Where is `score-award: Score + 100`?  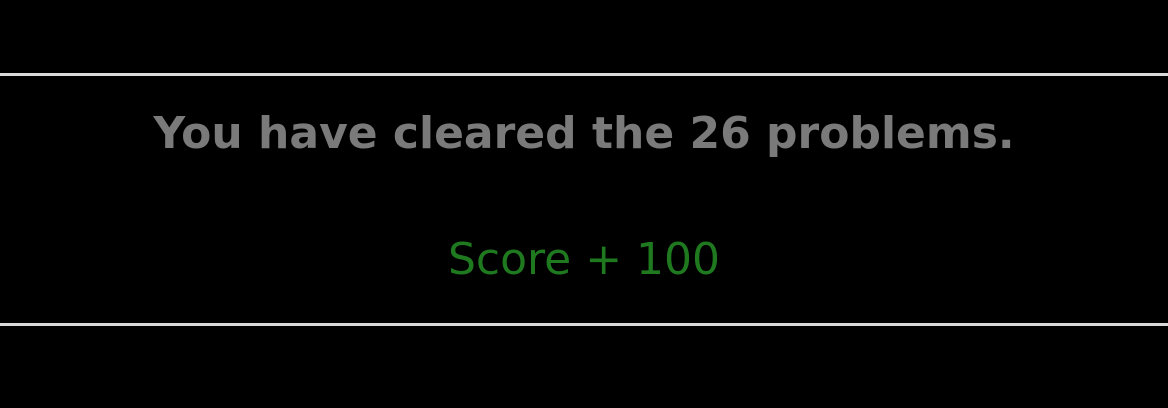 score-award: Score + 100 is located at coordinates (584, 259).